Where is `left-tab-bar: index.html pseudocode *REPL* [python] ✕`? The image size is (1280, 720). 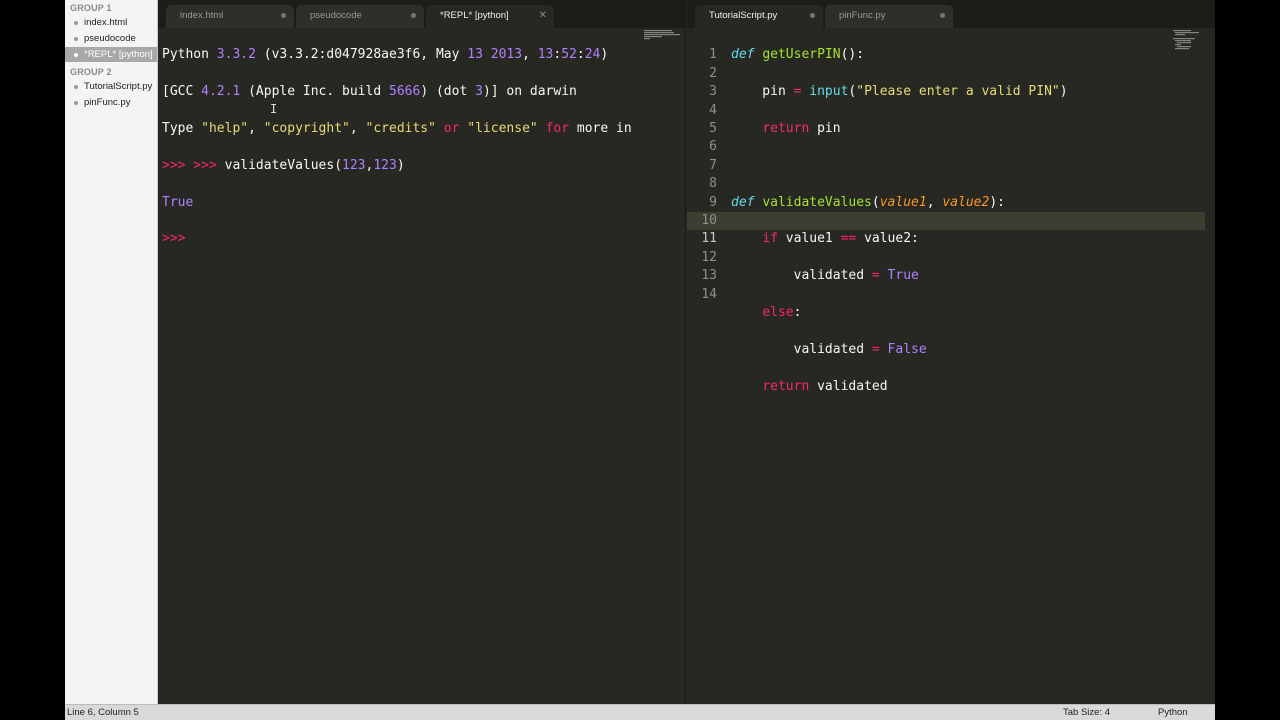 left-tab-bar: index.html pseudocode *REPL* [python] ✕ is located at coordinates (421, 14).